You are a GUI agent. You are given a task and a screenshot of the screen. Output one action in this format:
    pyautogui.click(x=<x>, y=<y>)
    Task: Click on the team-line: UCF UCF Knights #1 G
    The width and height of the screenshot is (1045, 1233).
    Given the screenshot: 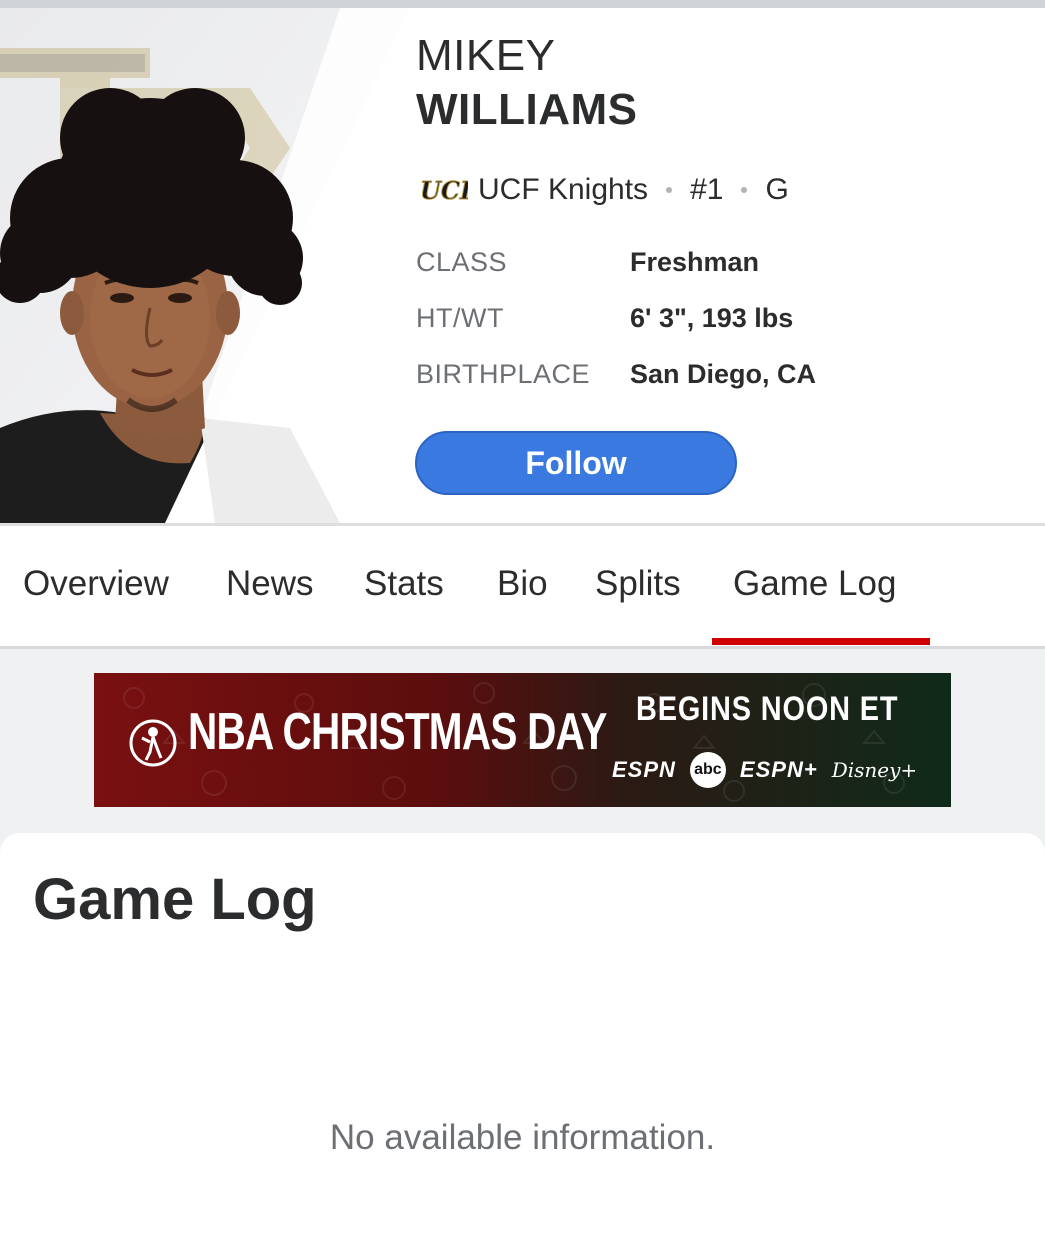 What is the action you would take?
    pyautogui.click(x=716, y=190)
    